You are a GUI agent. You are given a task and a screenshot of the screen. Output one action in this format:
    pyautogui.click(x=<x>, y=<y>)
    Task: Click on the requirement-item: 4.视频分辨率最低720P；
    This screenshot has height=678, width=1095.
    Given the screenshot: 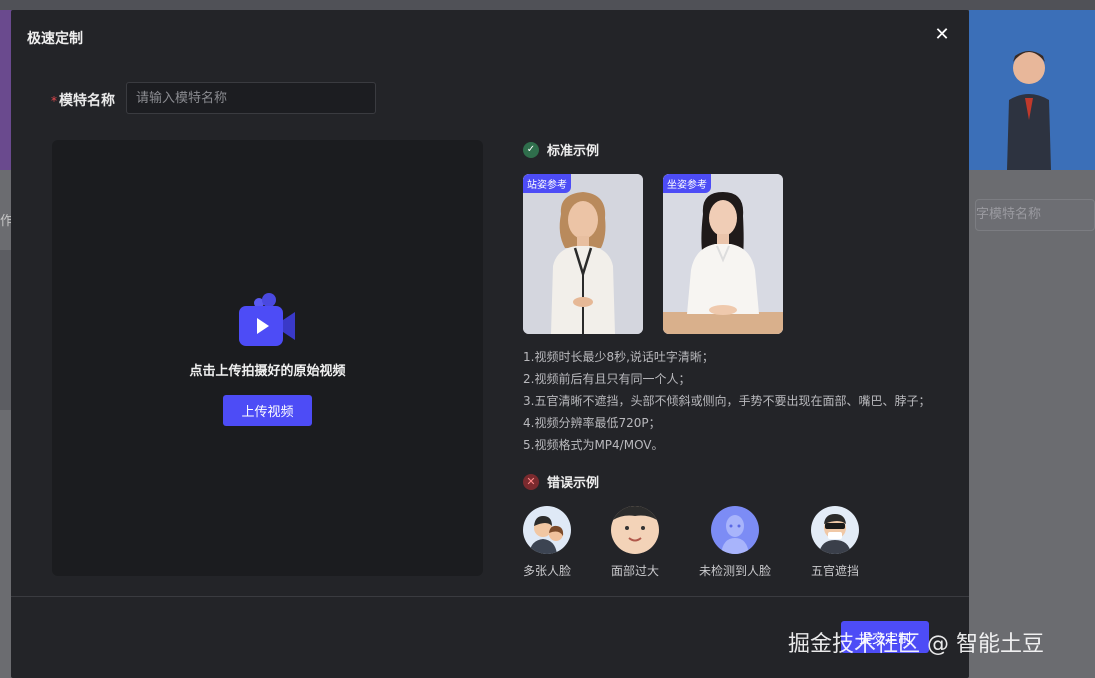 What is the action you would take?
    pyautogui.click(x=592, y=423)
    